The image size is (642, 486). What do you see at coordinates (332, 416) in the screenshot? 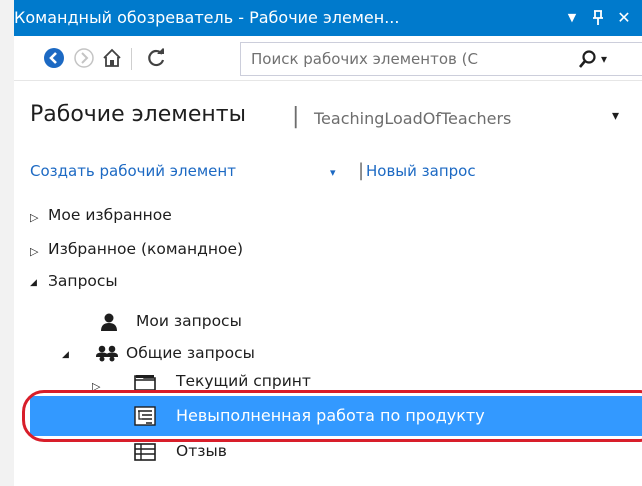
I see `highlight-annotation` at bounding box center [332, 416].